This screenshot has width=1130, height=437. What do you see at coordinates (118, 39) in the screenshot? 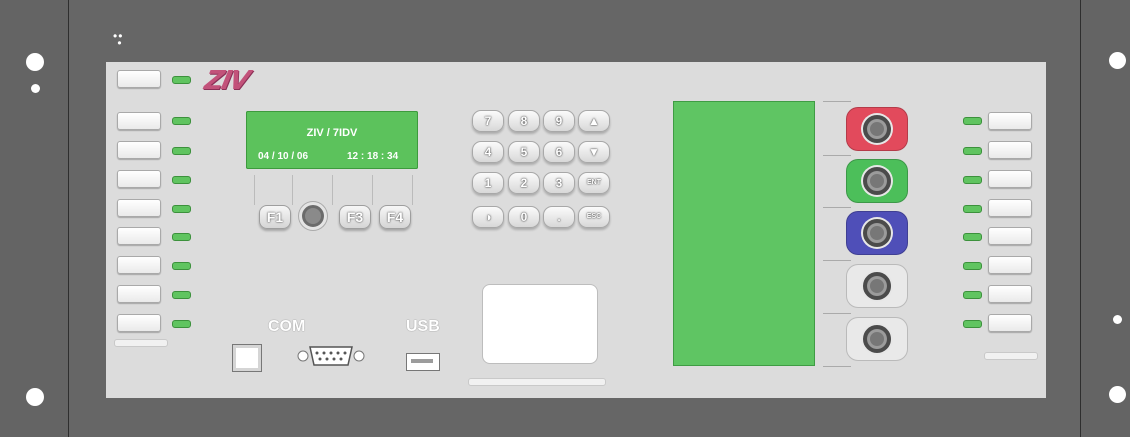
I see `indicator-dots: •• •` at bounding box center [118, 39].